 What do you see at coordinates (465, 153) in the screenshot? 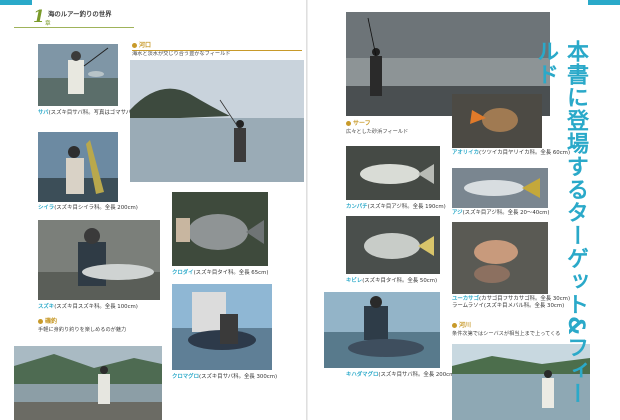
I see `caption-name: アオリイカ` at bounding box center [465, 153].